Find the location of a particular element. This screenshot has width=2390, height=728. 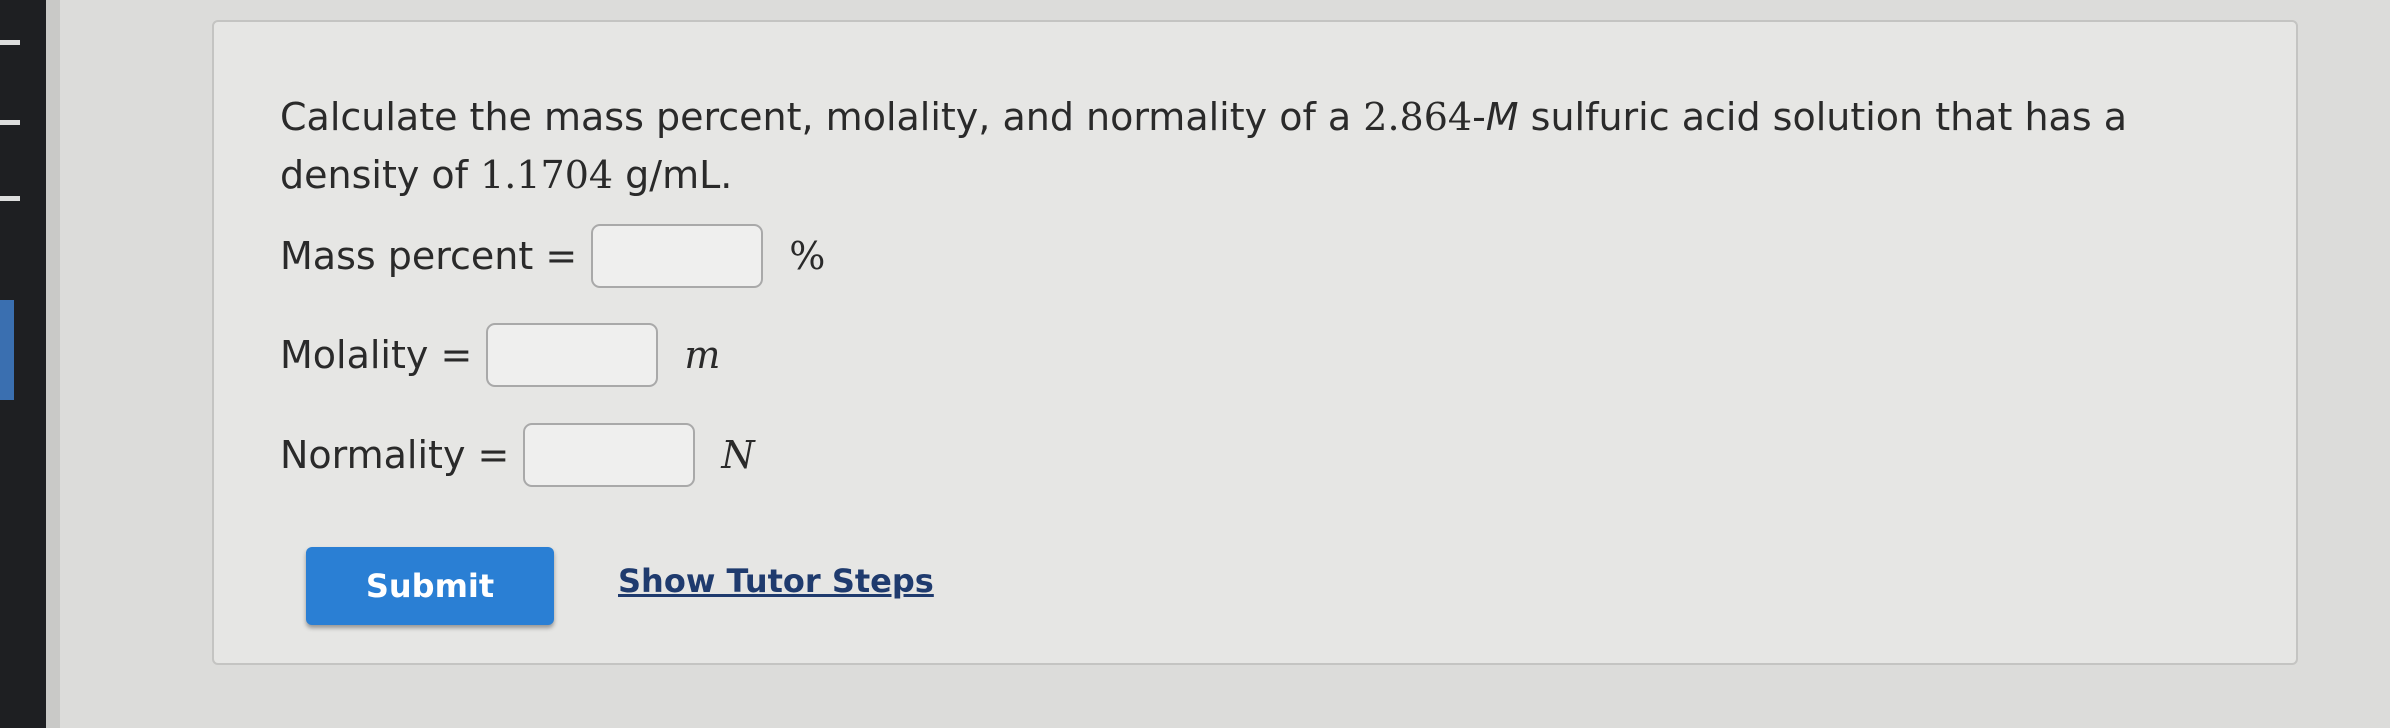

mass-percent-row: Mass percent = % is located at coordinates (552, 256).